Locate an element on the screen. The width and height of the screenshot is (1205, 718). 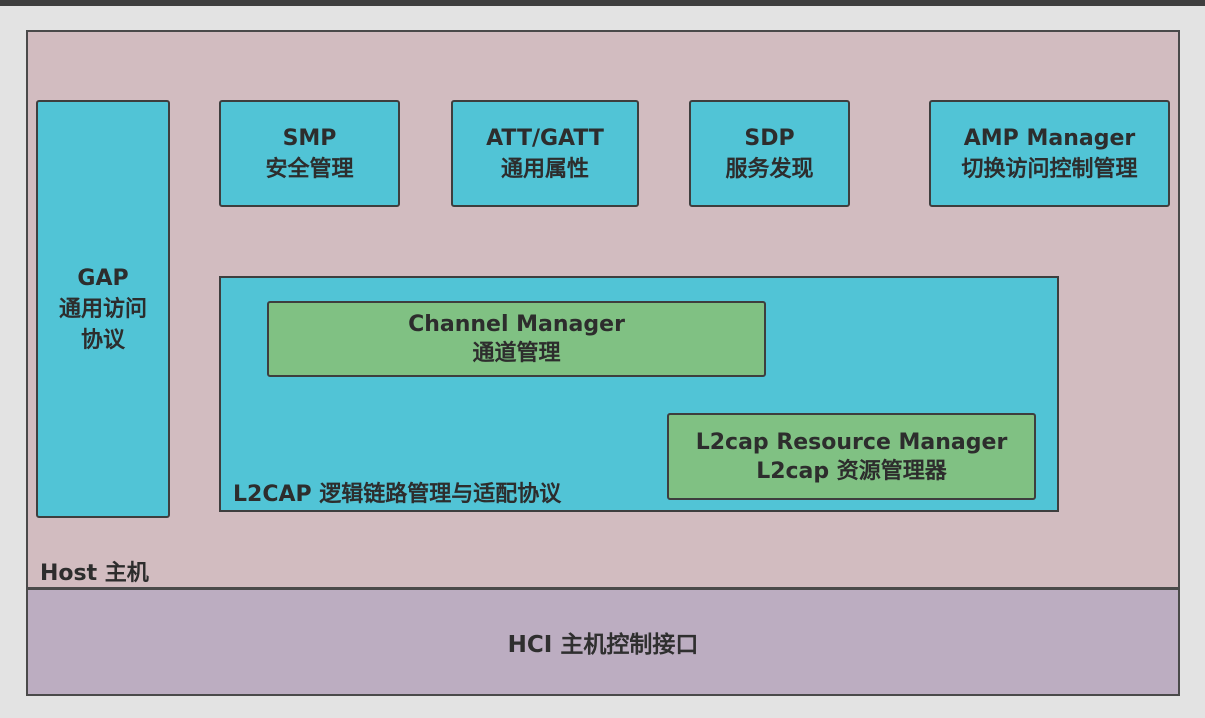
top-bar is located at coordinates (602, 3).